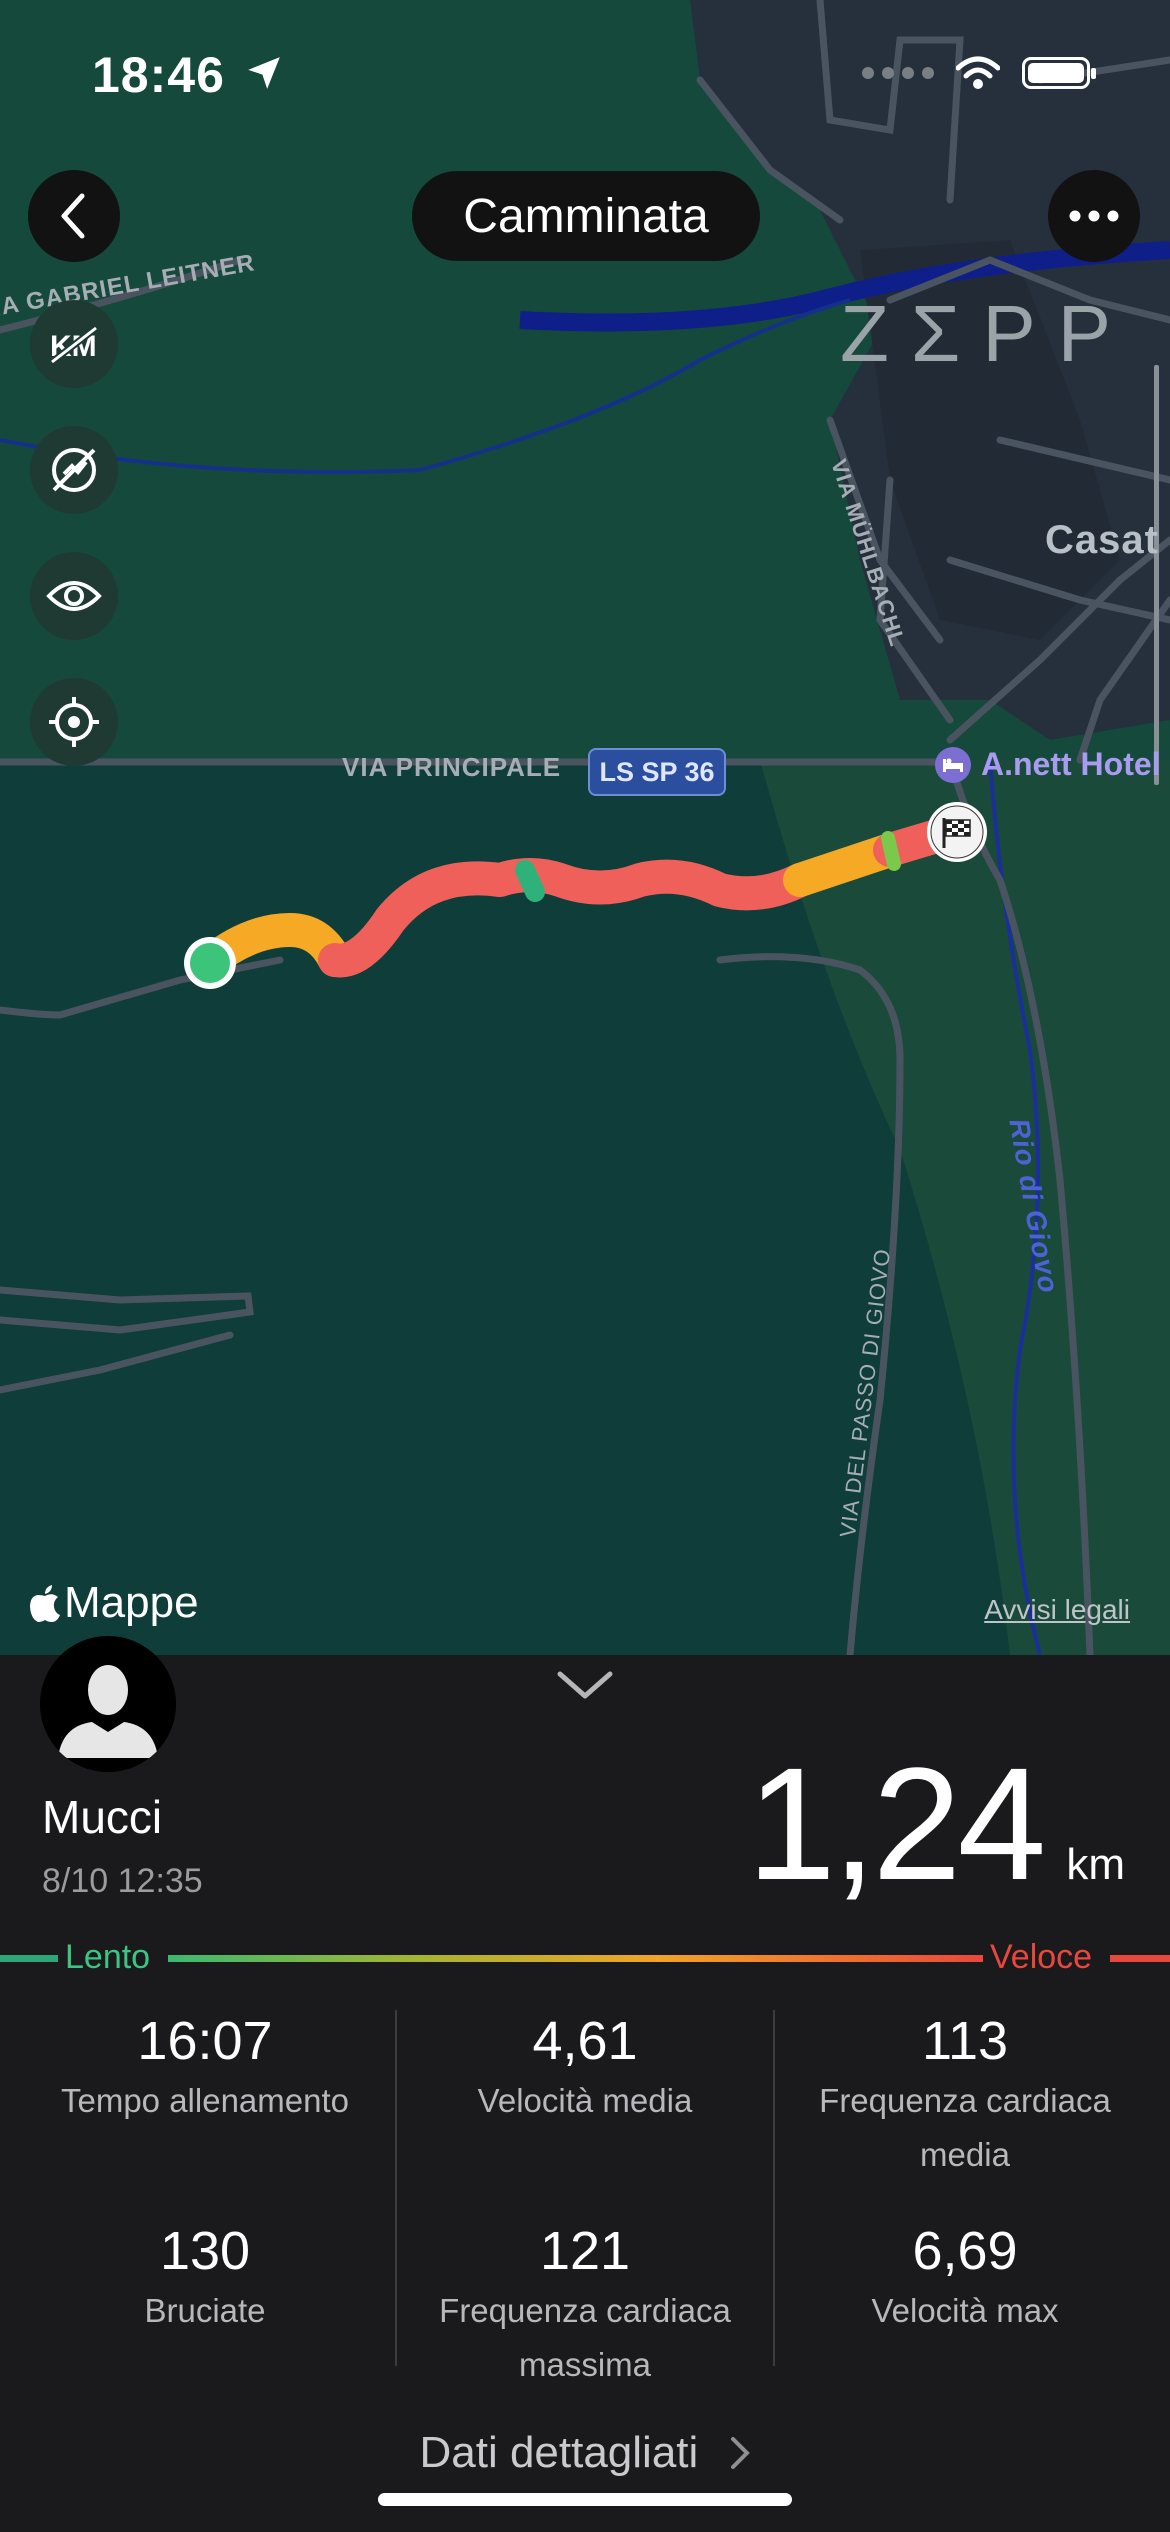 This screenshot has width=1170, height=2532. I want to click on chevron-left-icon, so click(73, 216).